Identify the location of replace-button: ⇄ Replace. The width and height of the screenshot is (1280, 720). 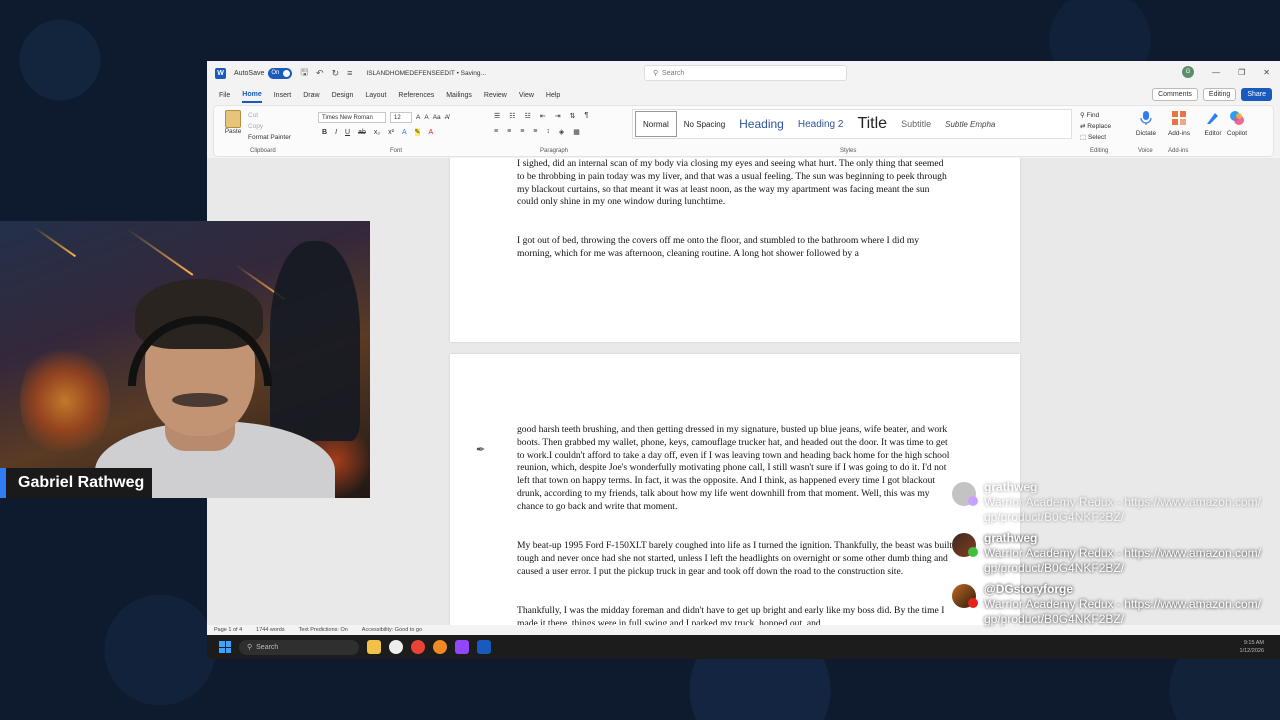
(1095, 126).